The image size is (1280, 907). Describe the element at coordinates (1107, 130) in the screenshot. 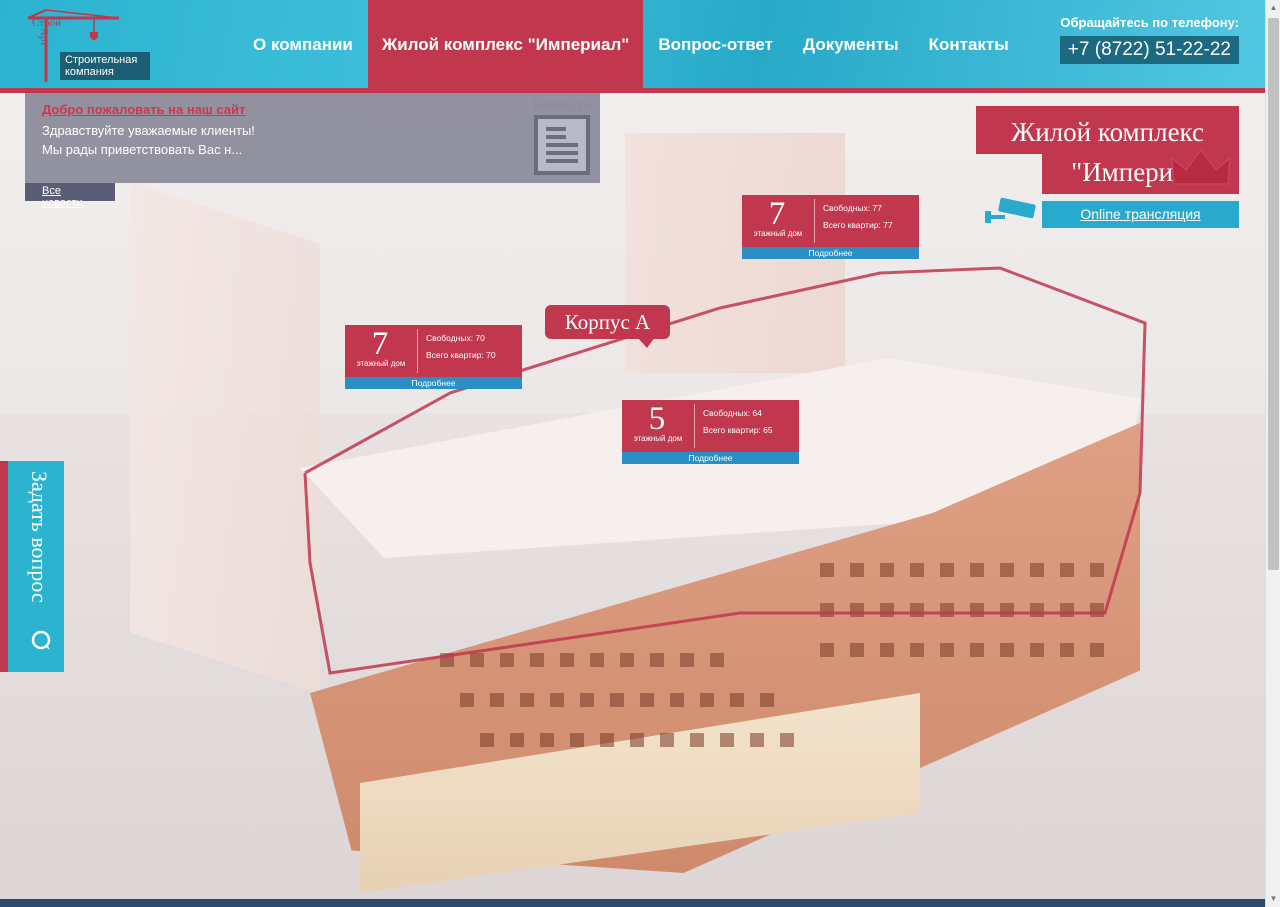

I see `complex-title-line1: Жилой комплекс` at that location.